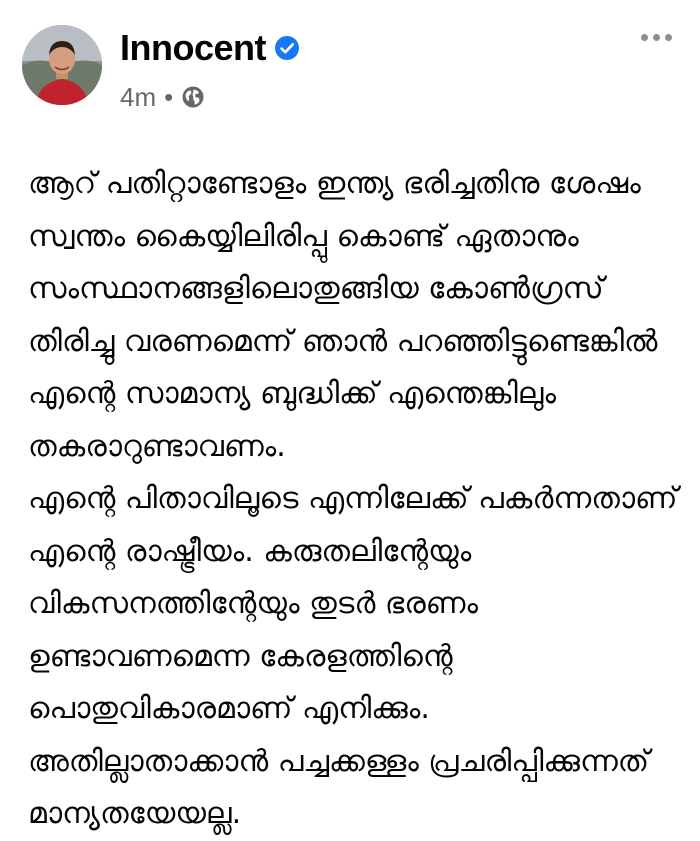 This screenshot has height=841, width=700. Describe the element at coordinates (229, 708) in the screenshot. I see `post-text-line: പൊതുവികാരമാണ് എനിക്കും.` at that location.